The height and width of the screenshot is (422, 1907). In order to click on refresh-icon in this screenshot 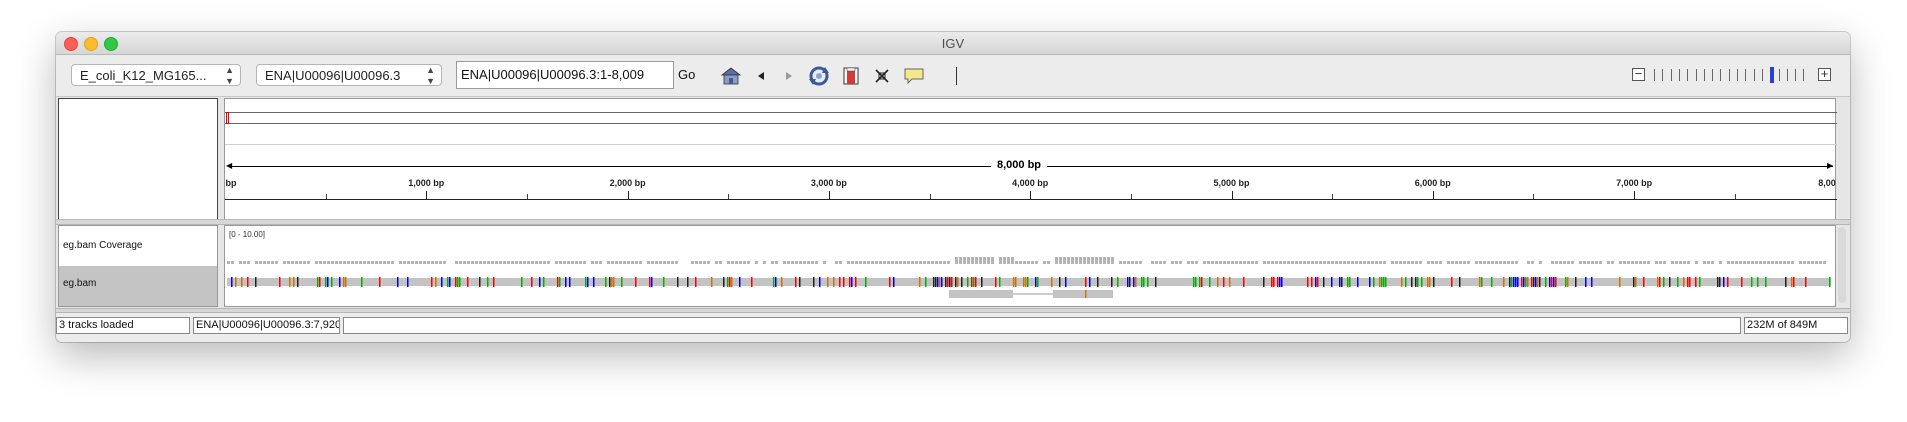, I will do `click(819, 76)`.